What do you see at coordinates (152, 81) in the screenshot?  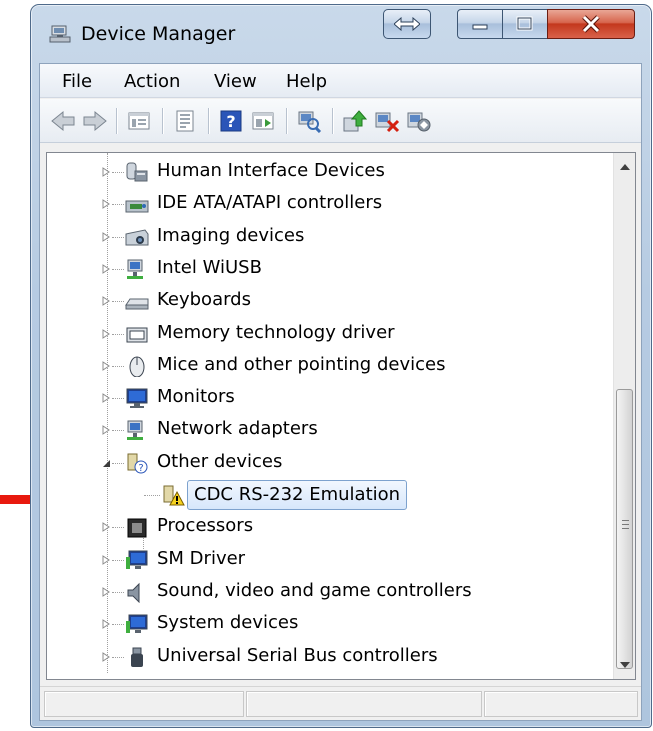 I see `menu-action: Action` at bounding box center [152, 81].